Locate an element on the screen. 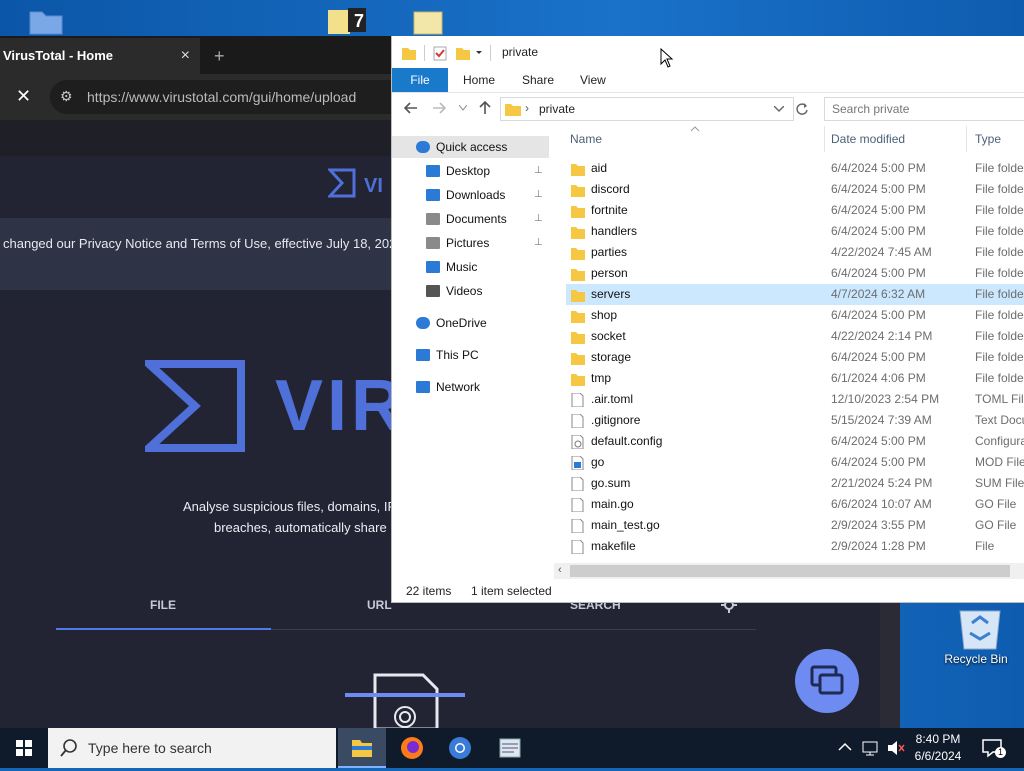  cloud-icon is located at coordinates (423, 323).